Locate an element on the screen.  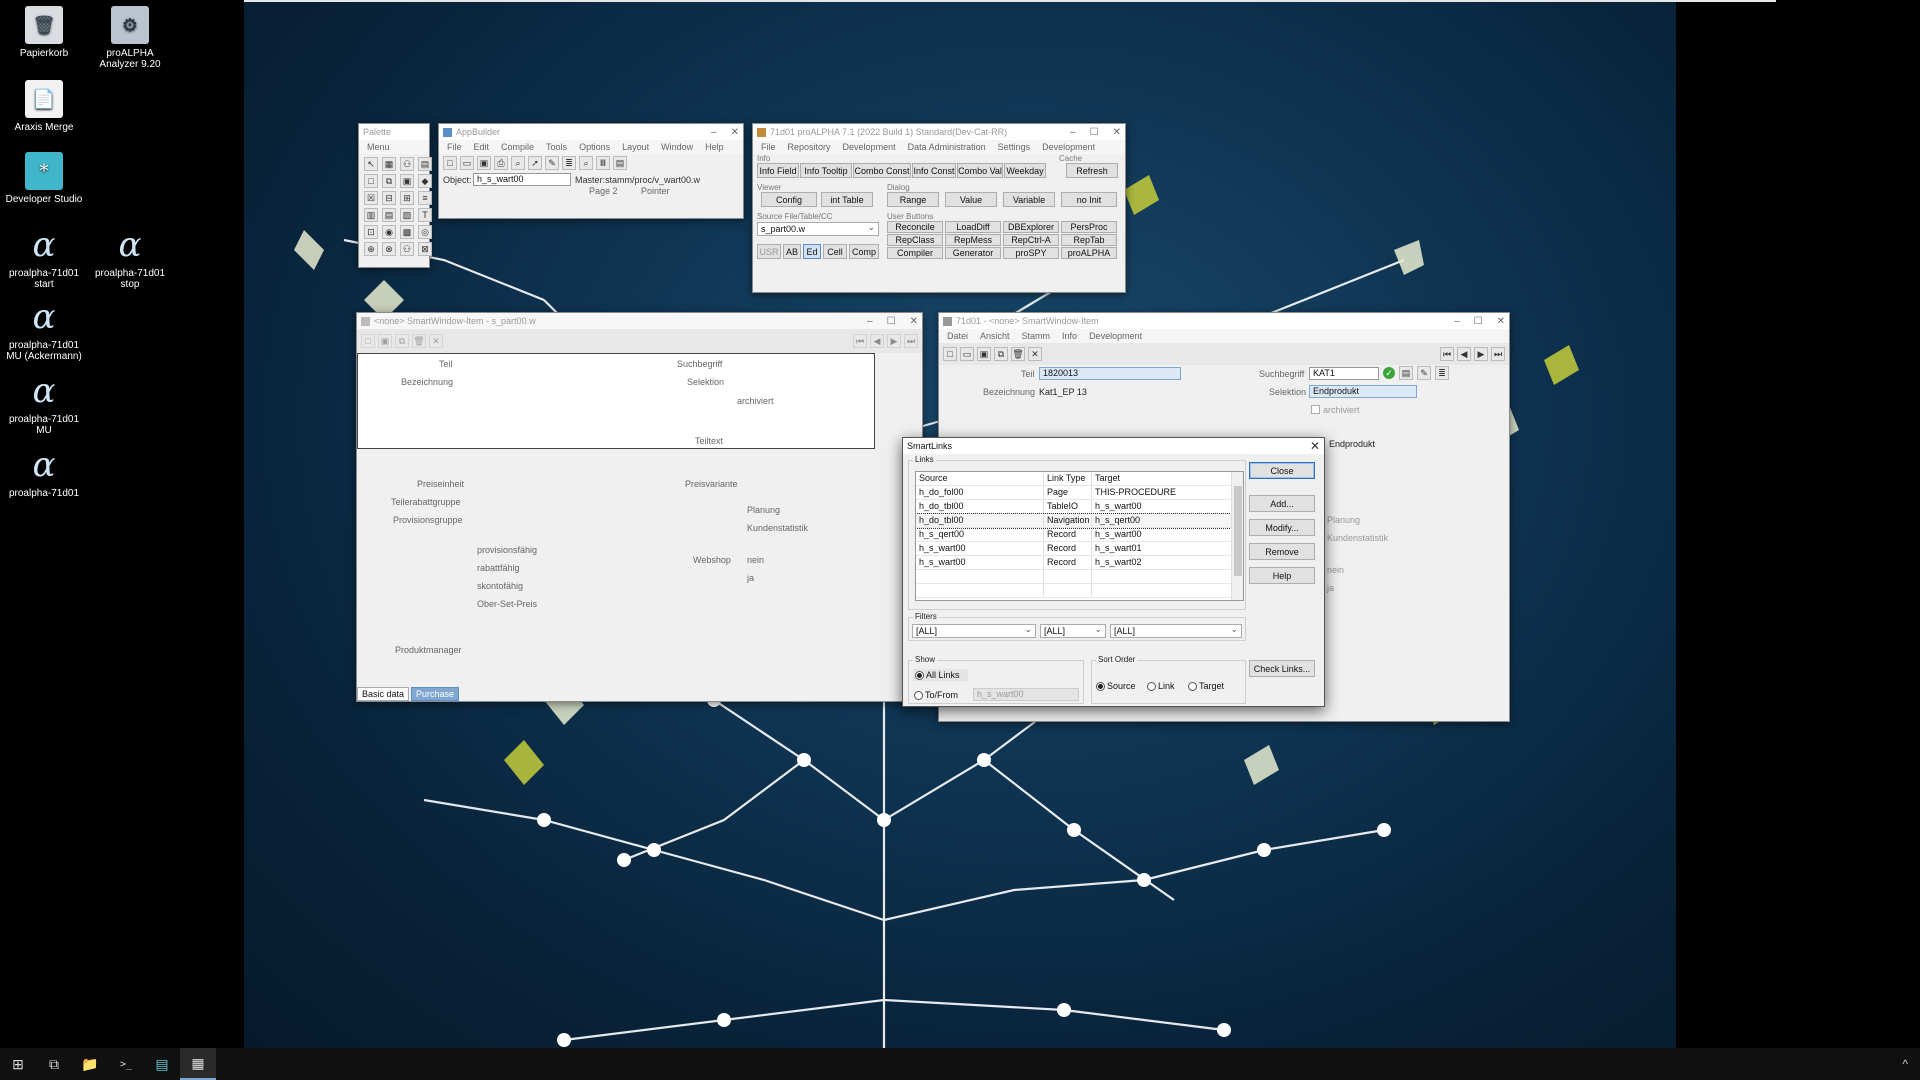
open-icon: ▭ is located at coordinates (967, 354).